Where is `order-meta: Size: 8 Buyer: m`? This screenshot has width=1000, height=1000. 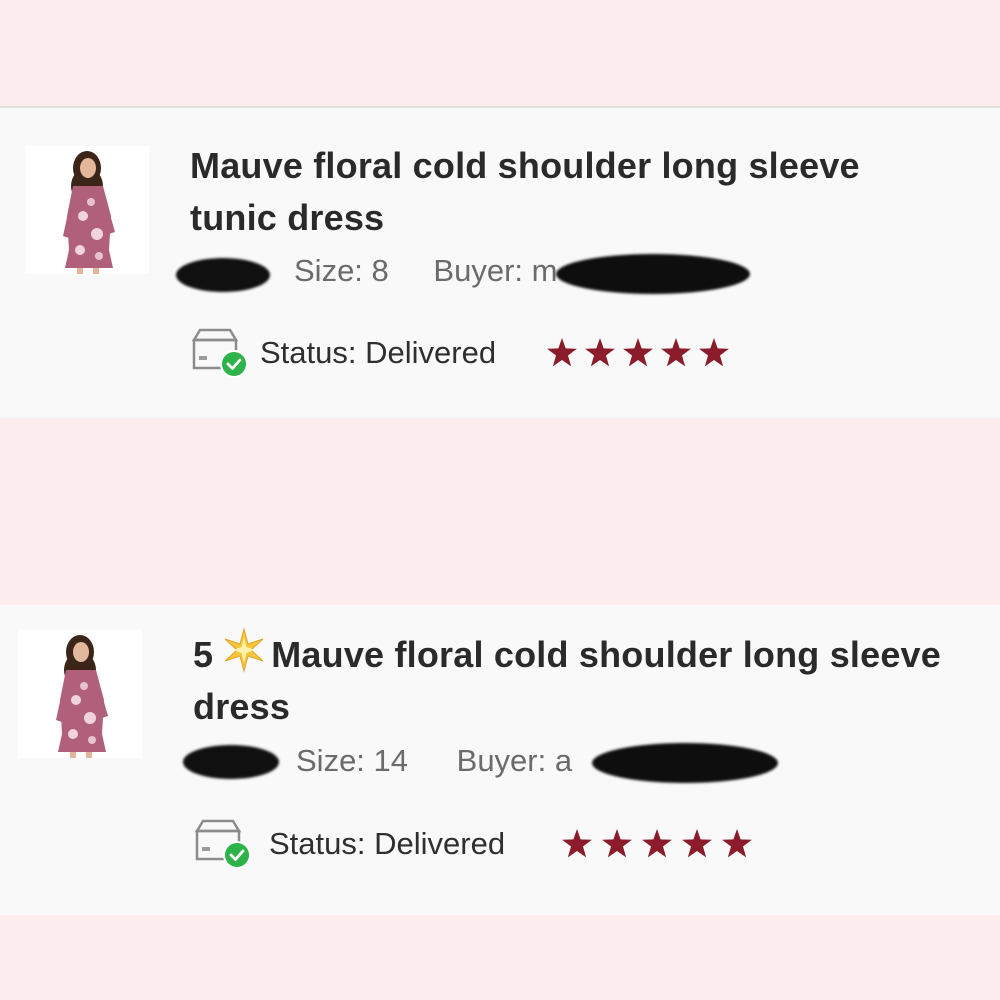 order-meta: Size: 8 Buyer: m is located at coordinates (425, 271).